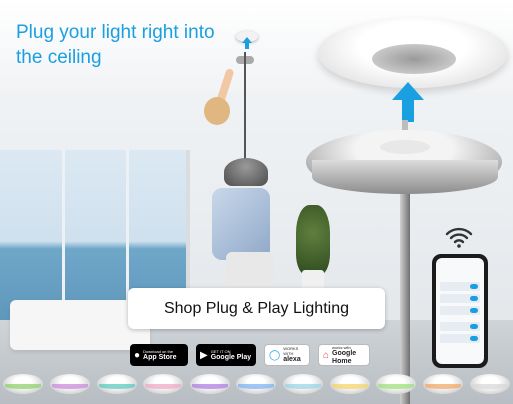 This screenshot has height=404, width=513. I want to click on badge-big-text: Google Home, so click(344, 357).